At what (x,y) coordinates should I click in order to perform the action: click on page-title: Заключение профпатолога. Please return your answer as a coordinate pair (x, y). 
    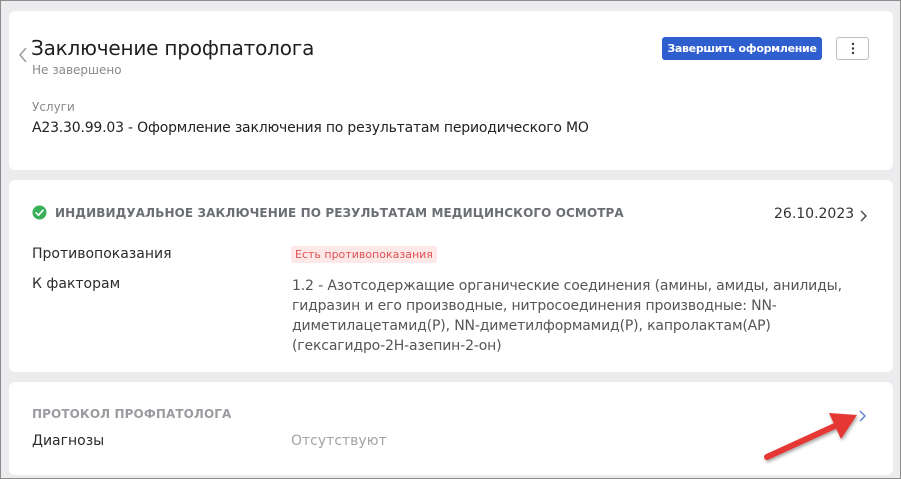
    Looking at the image, I should click on (173, 48).